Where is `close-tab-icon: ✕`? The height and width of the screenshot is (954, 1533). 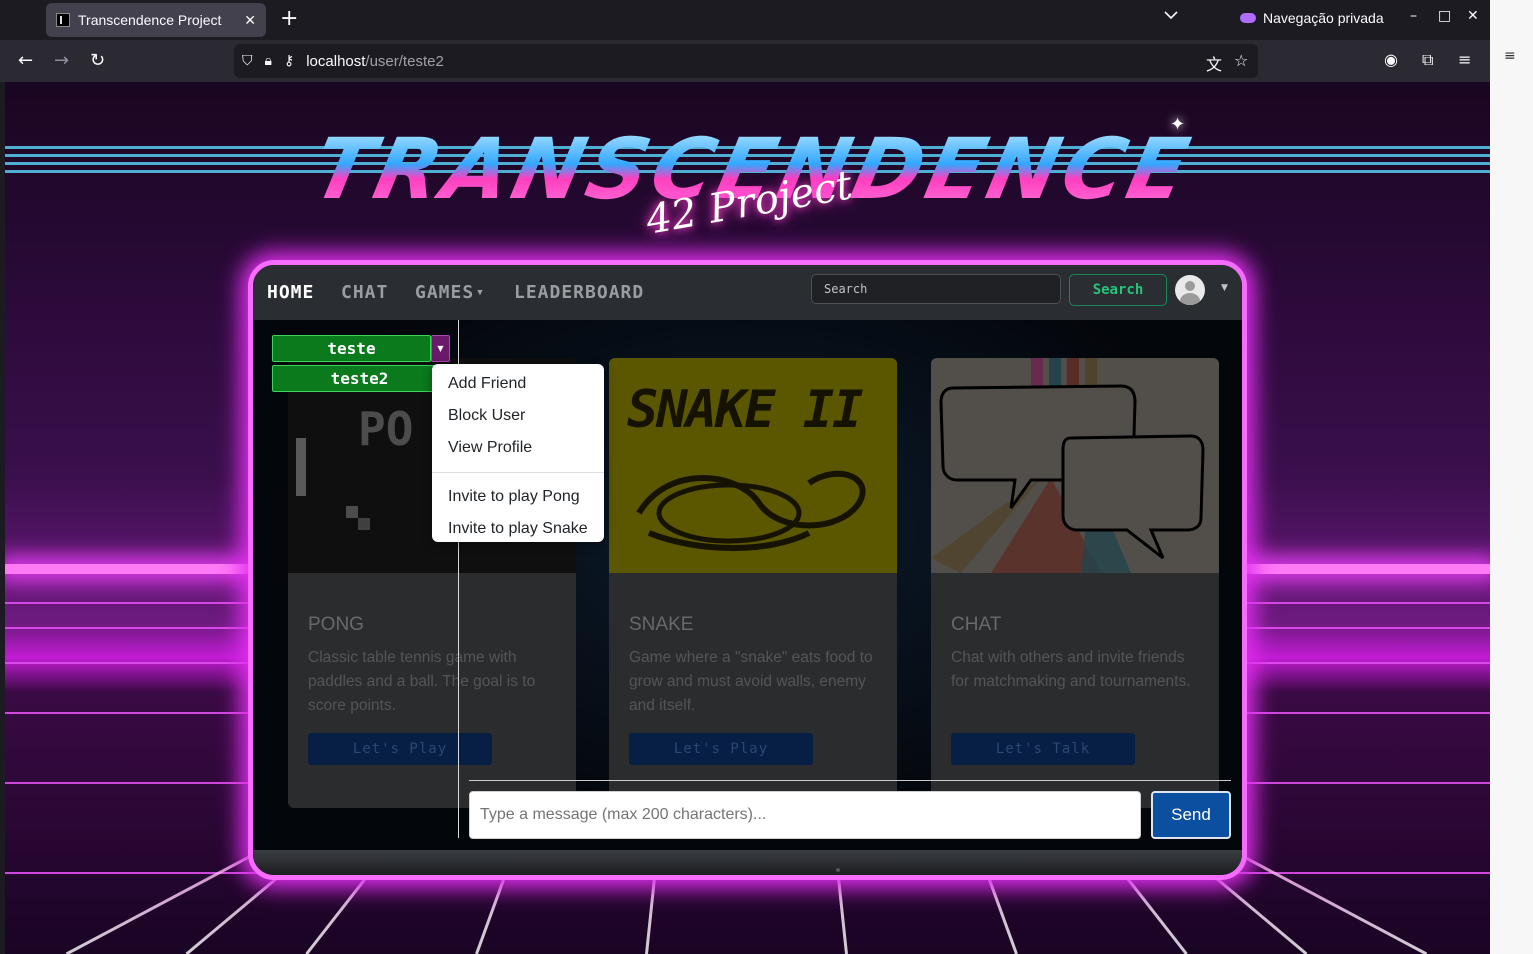
close-tab-icon: ✕ is located at coordinates (250, 20).